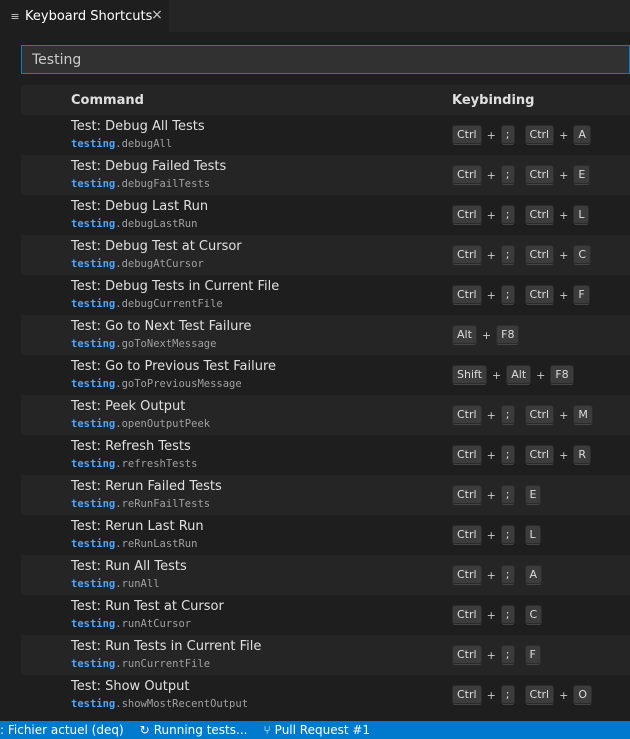 Image resolution: width=630 pixels, height=739 pixels. I want to click on keybinding: Ctrl +; Ctrl + L, so click(521, 215).